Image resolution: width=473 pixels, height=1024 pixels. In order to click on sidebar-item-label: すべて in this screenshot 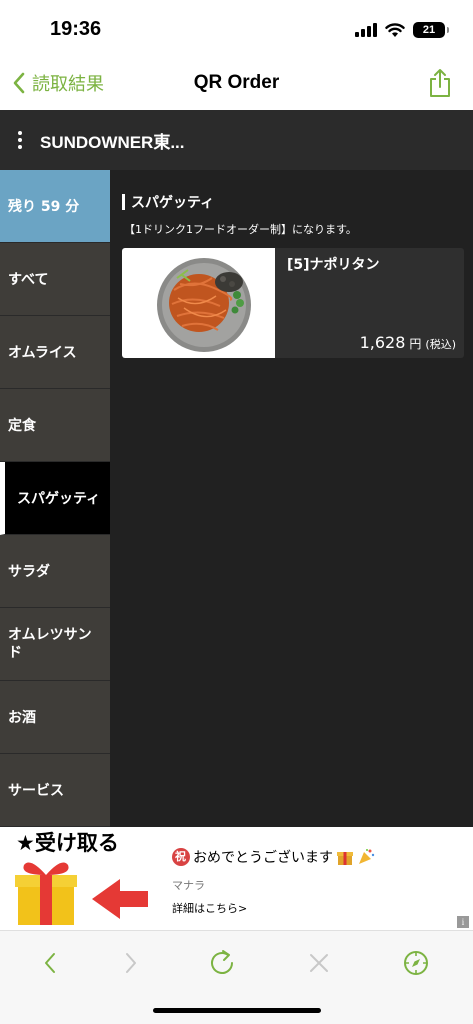, I will do `click(28, 280)`.